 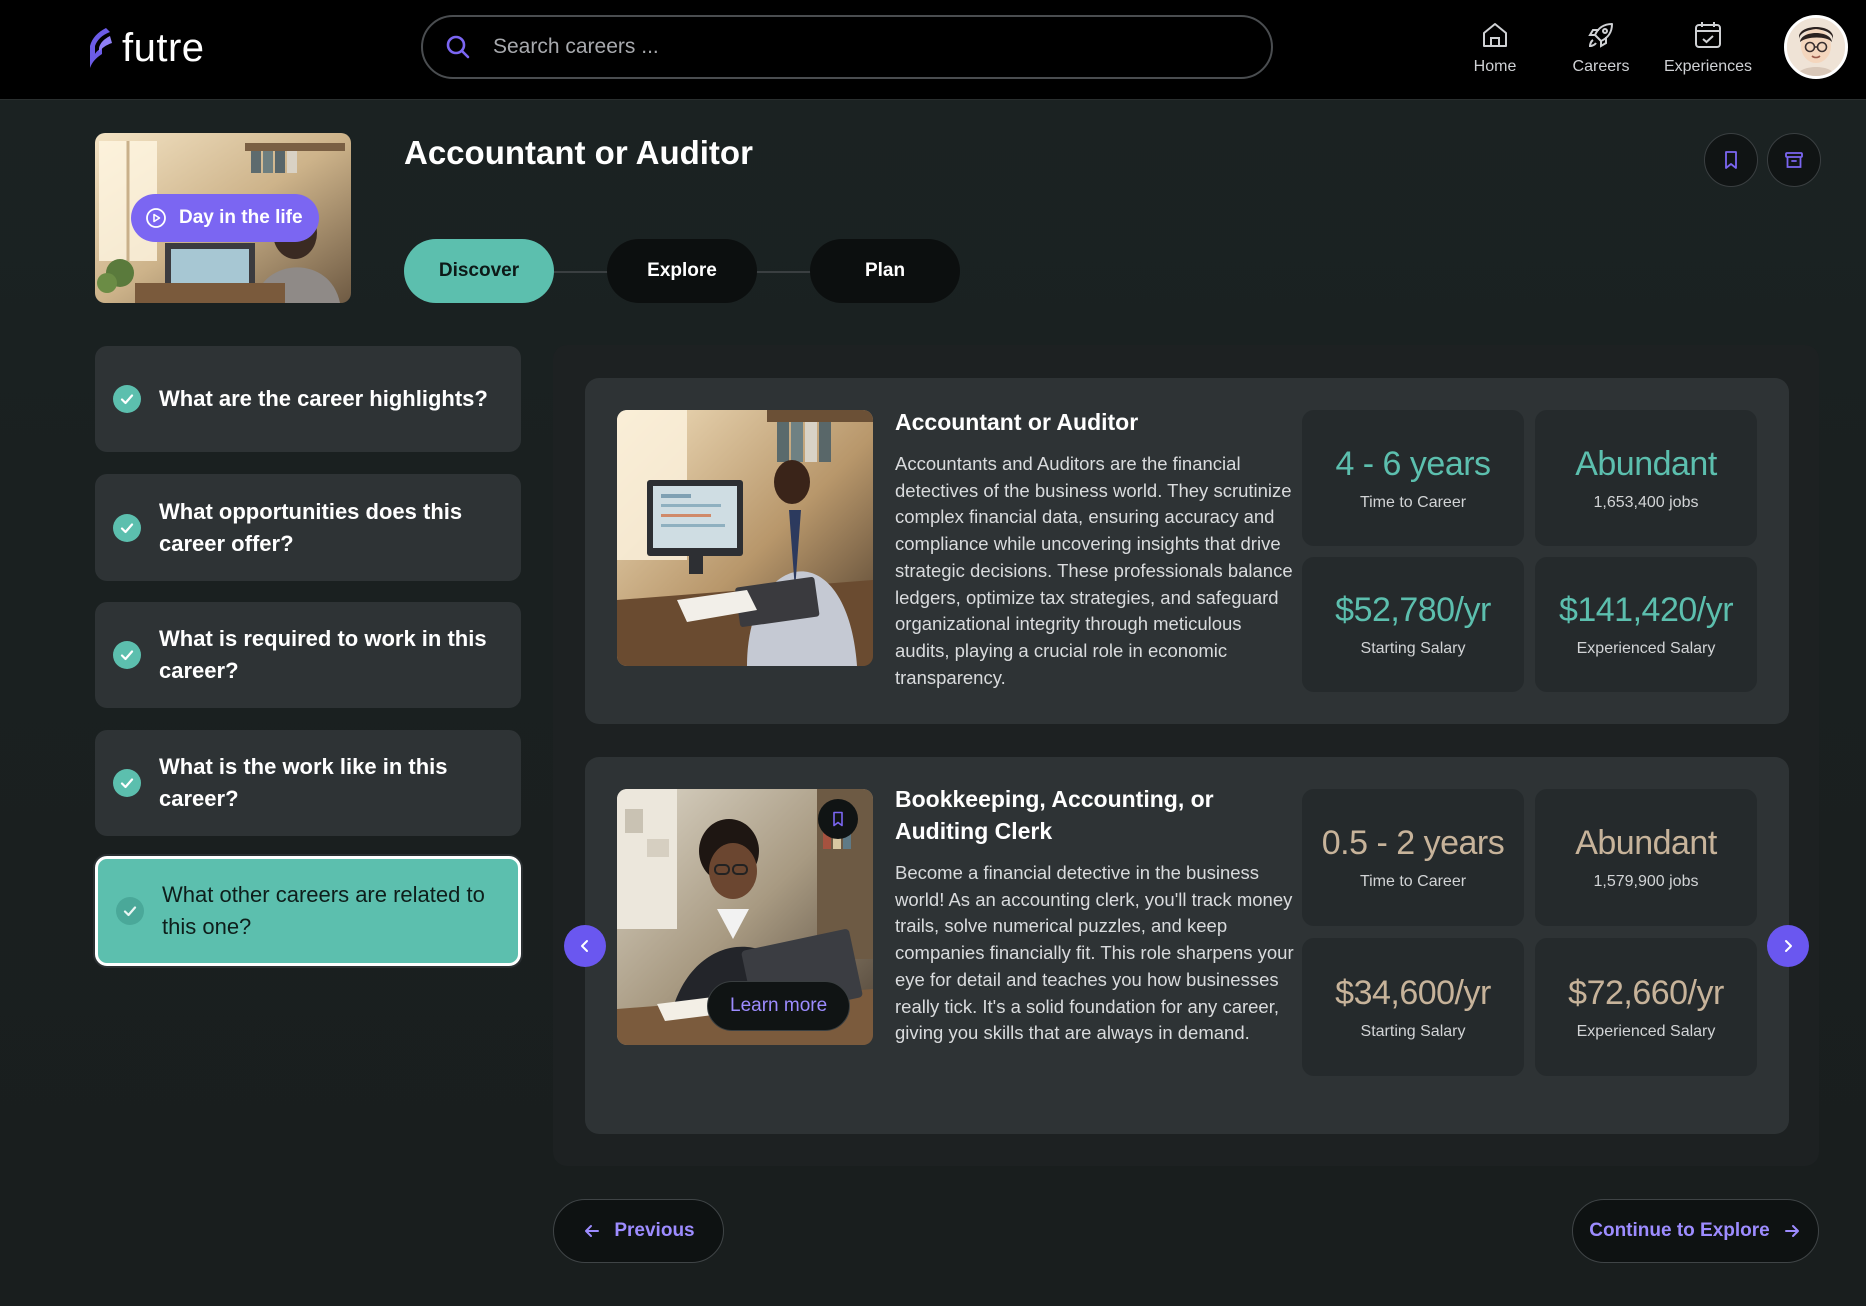 I want to click on question-text: What is the work like in this career?, so click(x=303, y=782).